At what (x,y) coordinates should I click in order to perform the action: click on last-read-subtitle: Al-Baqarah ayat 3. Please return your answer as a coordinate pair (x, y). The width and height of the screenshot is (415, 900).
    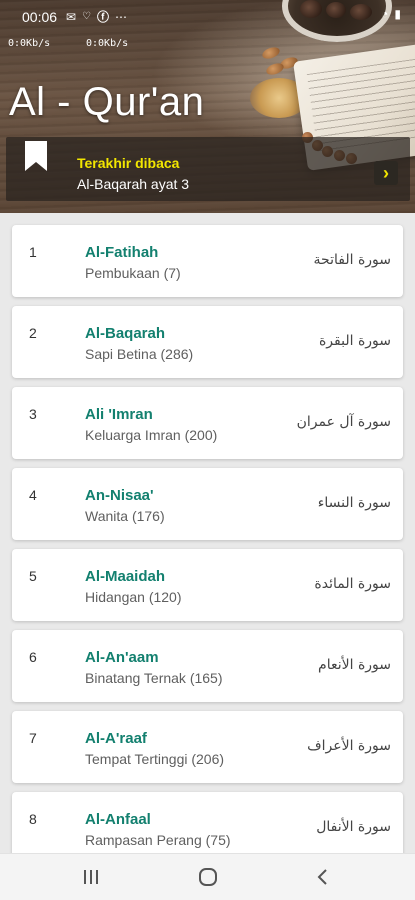
    Looking at the image, I should click on (133, 184).